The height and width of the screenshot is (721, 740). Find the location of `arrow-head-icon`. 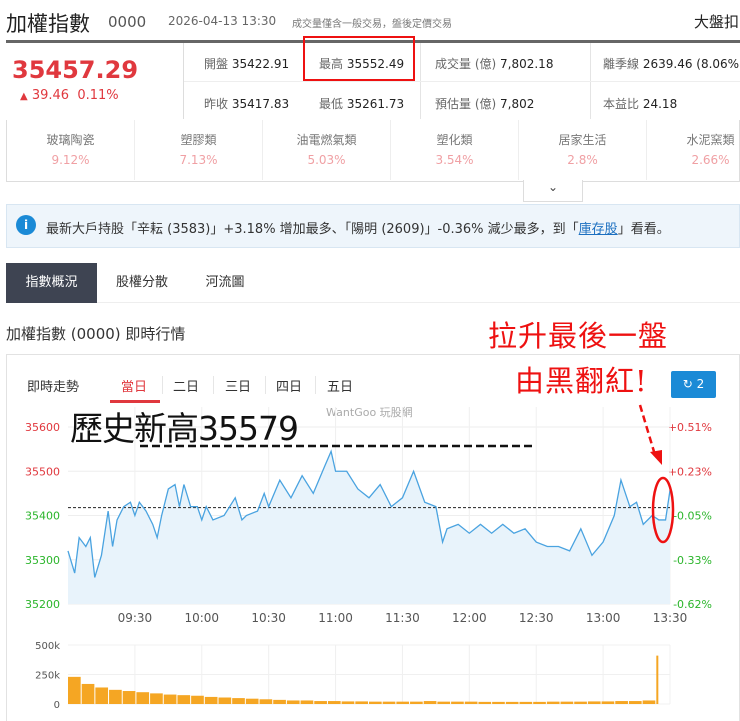

arrow-head-icon is located at coordinates (656, 457).